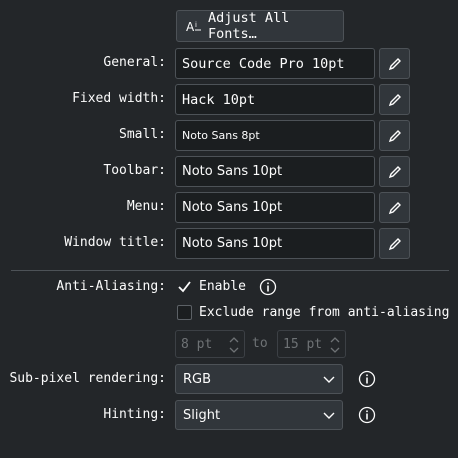 The height and width of the screenshot is (458, 458). What do you see at coordinates (134, 170) in the screenshot?
I see `toolbar-label: Toolbar:` at bounding box center [134, 170].